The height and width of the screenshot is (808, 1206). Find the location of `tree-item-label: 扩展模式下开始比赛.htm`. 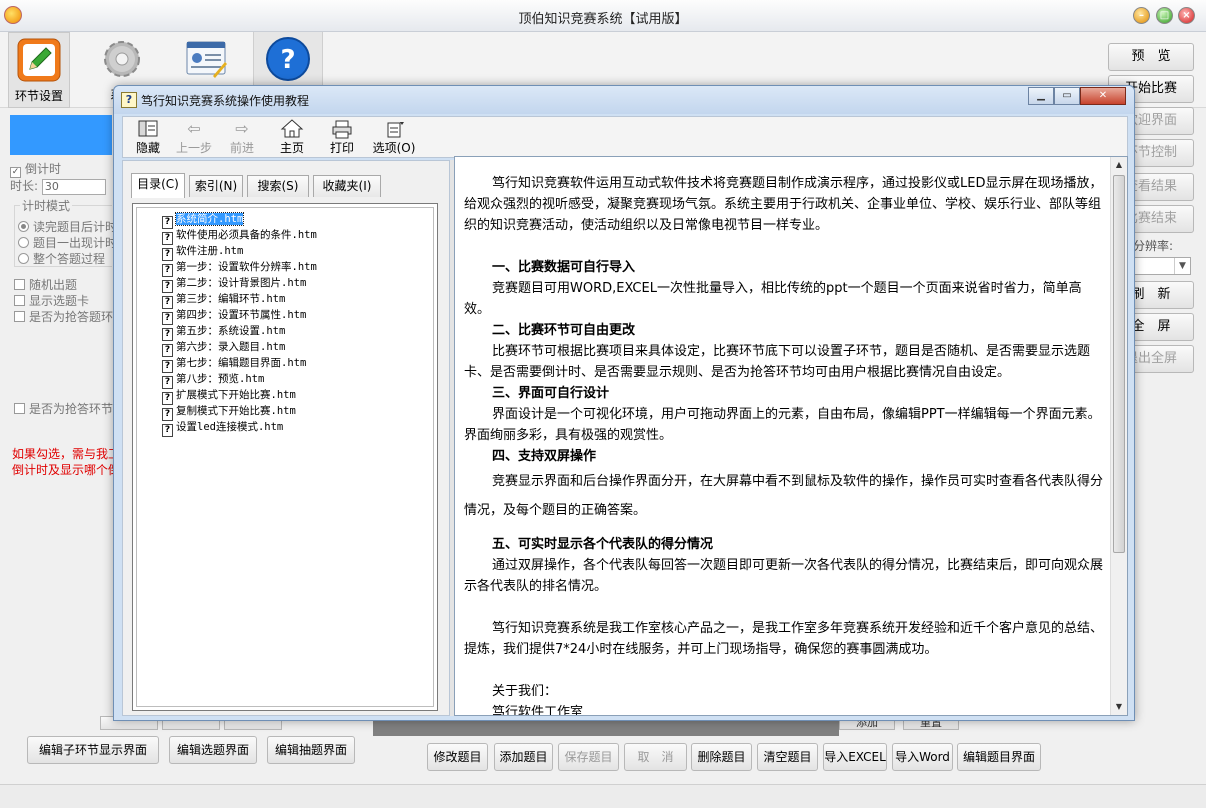

tree-item-label: 扩展模式下开始比赛.htm is located at coordinates (236, 395).